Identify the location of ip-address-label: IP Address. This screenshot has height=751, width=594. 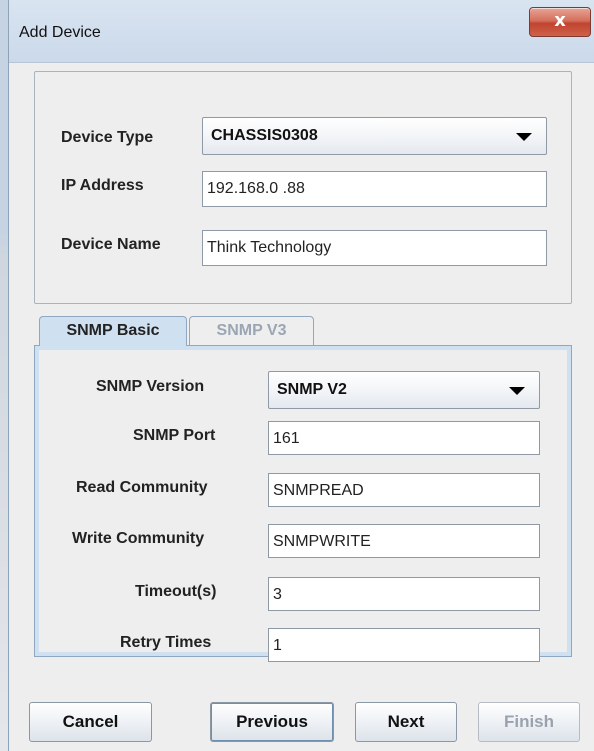
(102, 185).